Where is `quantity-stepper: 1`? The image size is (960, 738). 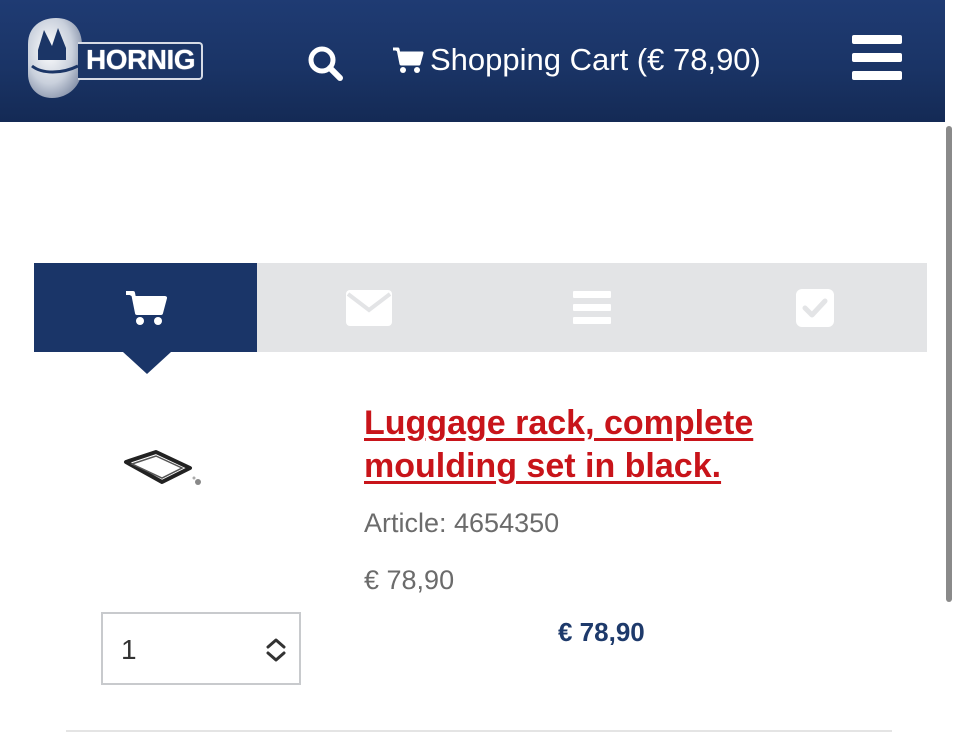 quantity-stepper: 1 is located at coordinates (201, 648).